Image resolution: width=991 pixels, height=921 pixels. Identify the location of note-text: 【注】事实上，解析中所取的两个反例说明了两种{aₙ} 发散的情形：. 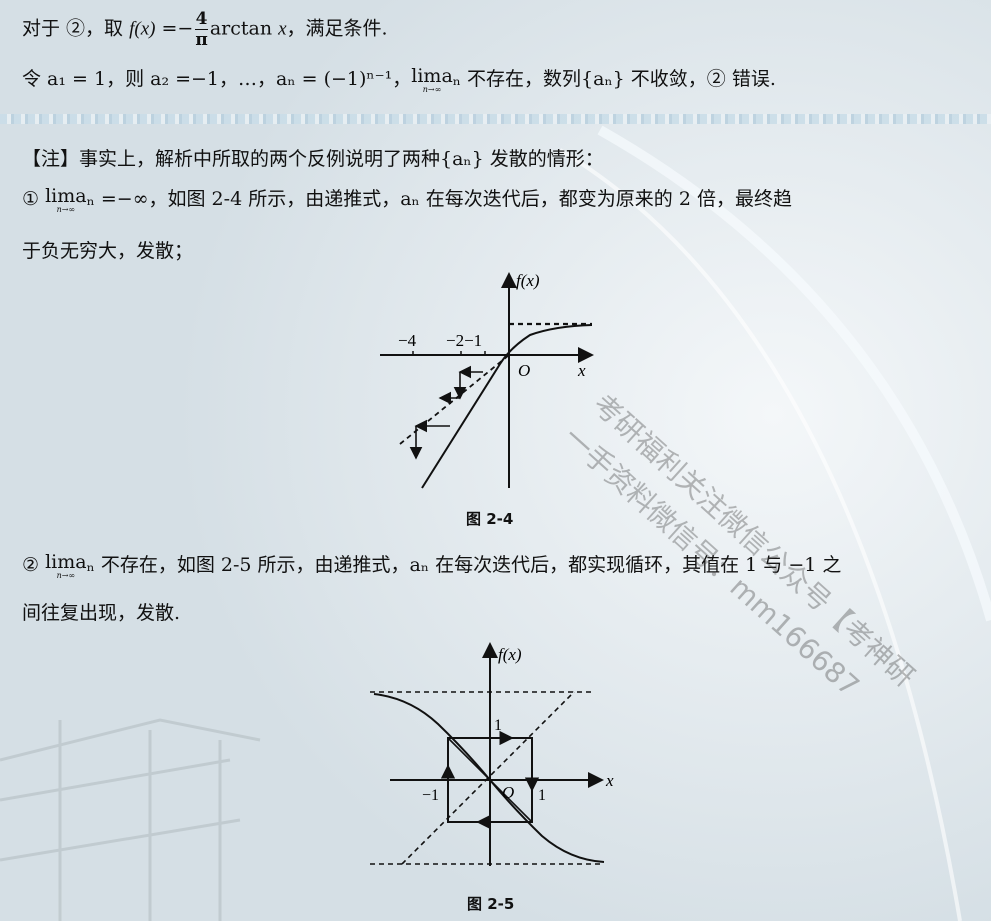
(313, 159).